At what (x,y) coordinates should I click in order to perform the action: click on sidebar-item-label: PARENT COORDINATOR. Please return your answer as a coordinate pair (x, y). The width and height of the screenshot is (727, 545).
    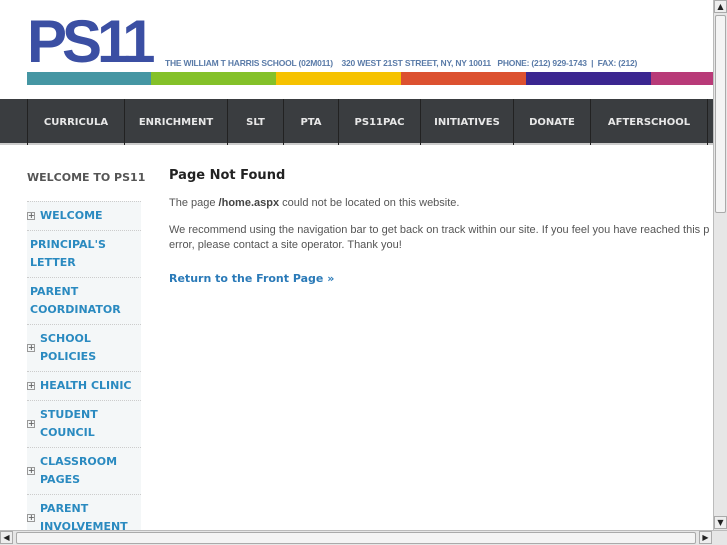
    Looking at the image, I should click on (75, 300).